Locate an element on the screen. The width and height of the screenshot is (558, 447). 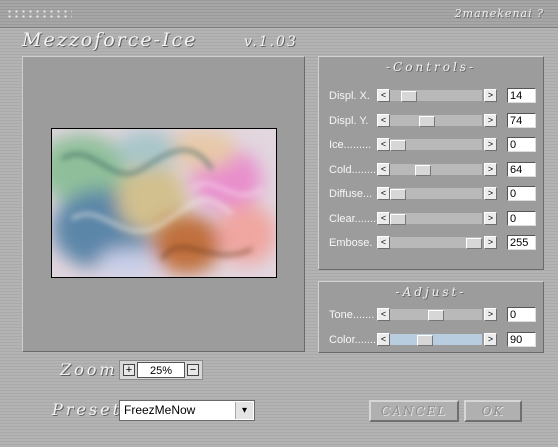
zoom-in-button: + is located at coordinates (129, 370).